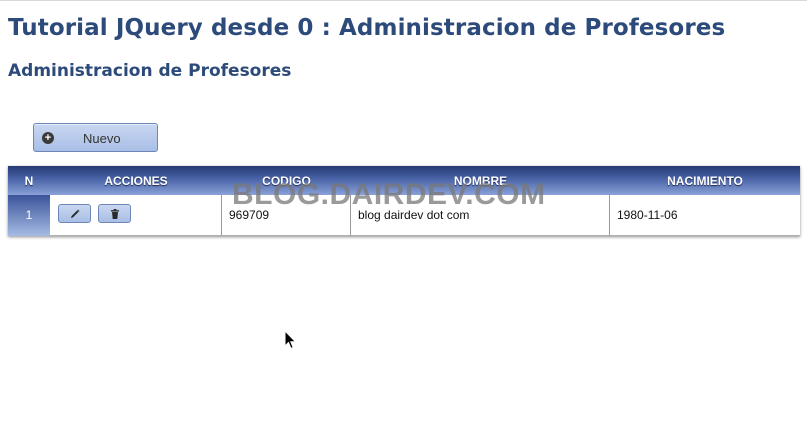 This screenshot has width=807, height=430. I want to click on edit-pencil-icon, so click(75, 213).